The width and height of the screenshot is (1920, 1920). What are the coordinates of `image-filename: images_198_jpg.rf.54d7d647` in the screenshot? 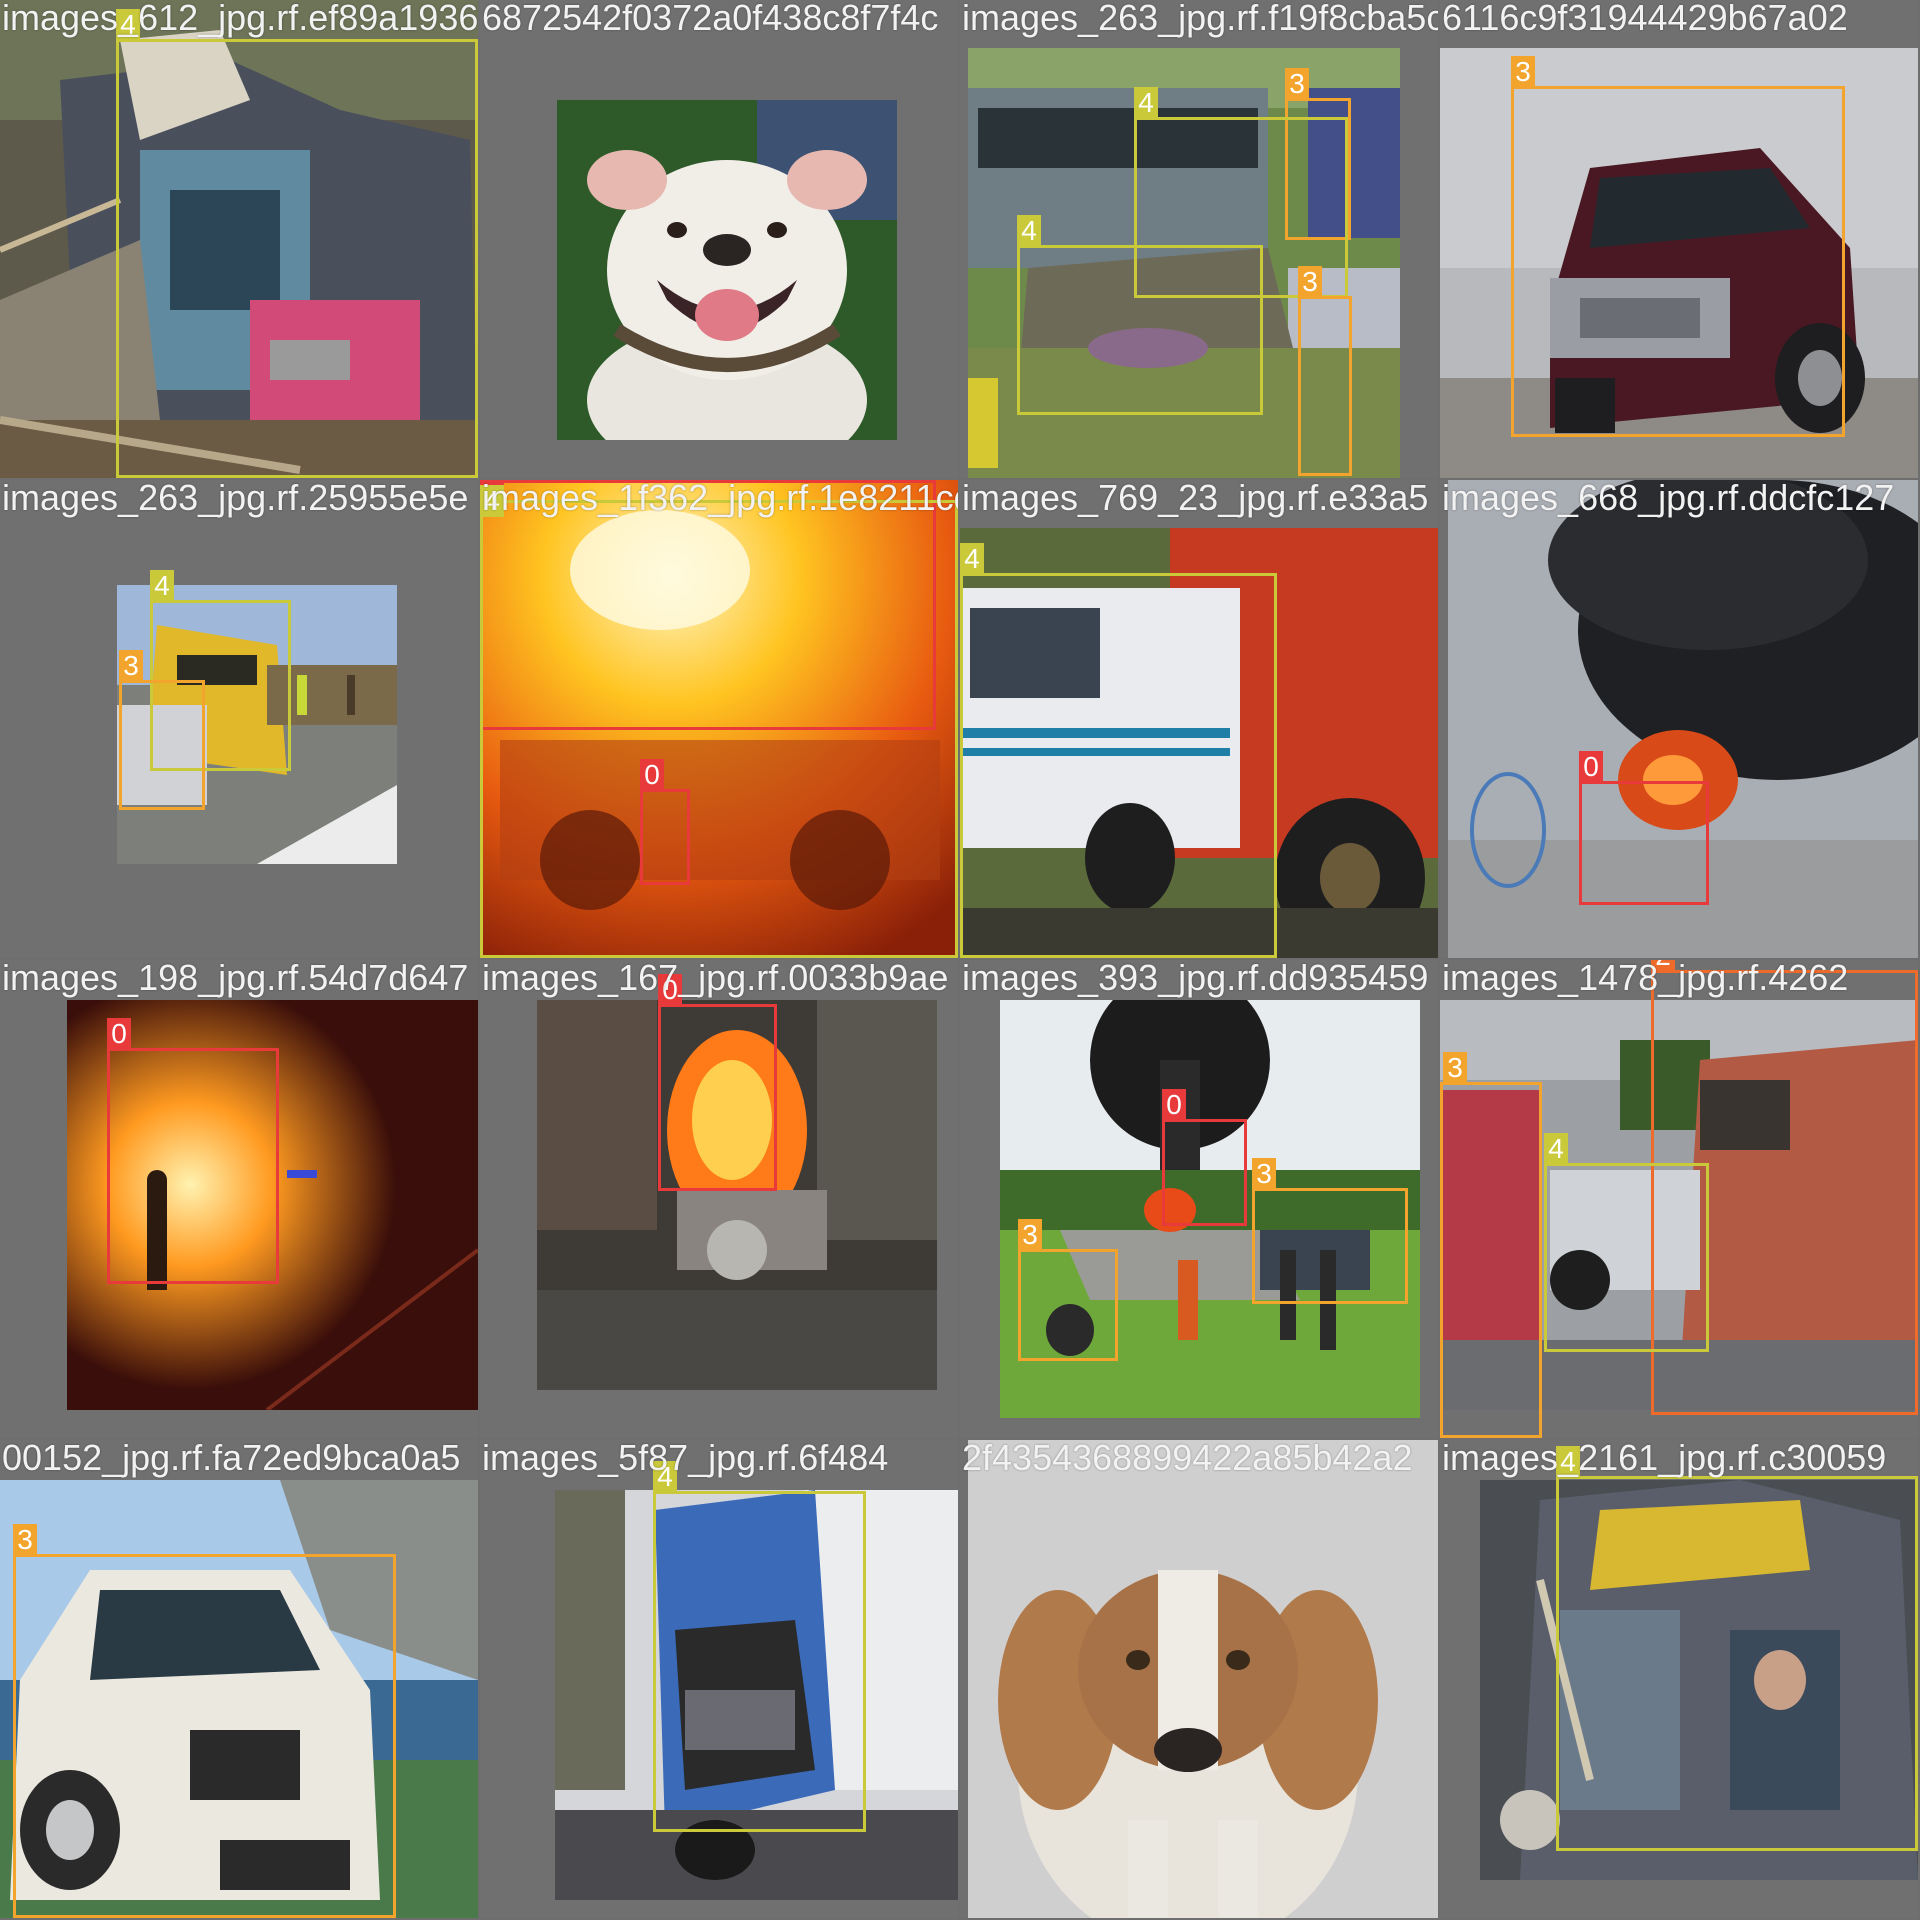 It's located at (235, 979).